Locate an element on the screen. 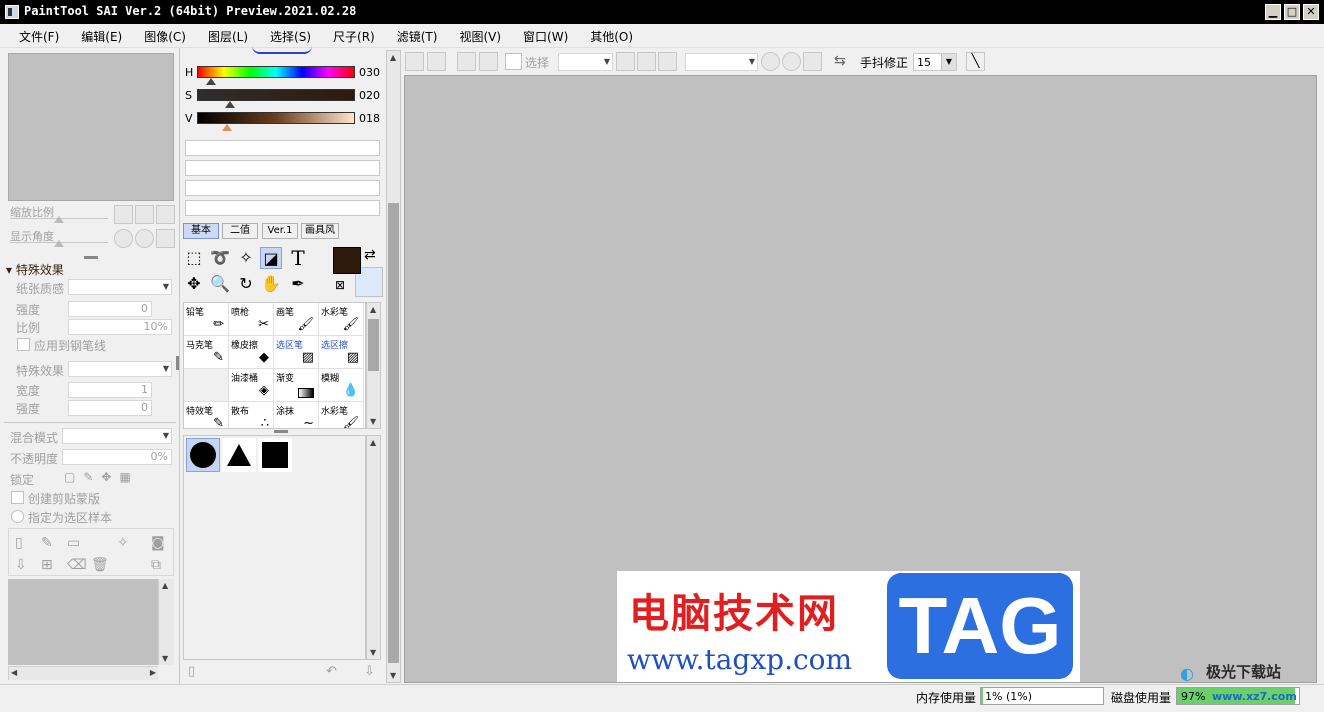 The width and height of the screenshot is (1324, 712). brush-watercolor-2: 水彩笔 🖌 is located at coordinates (341, 415).